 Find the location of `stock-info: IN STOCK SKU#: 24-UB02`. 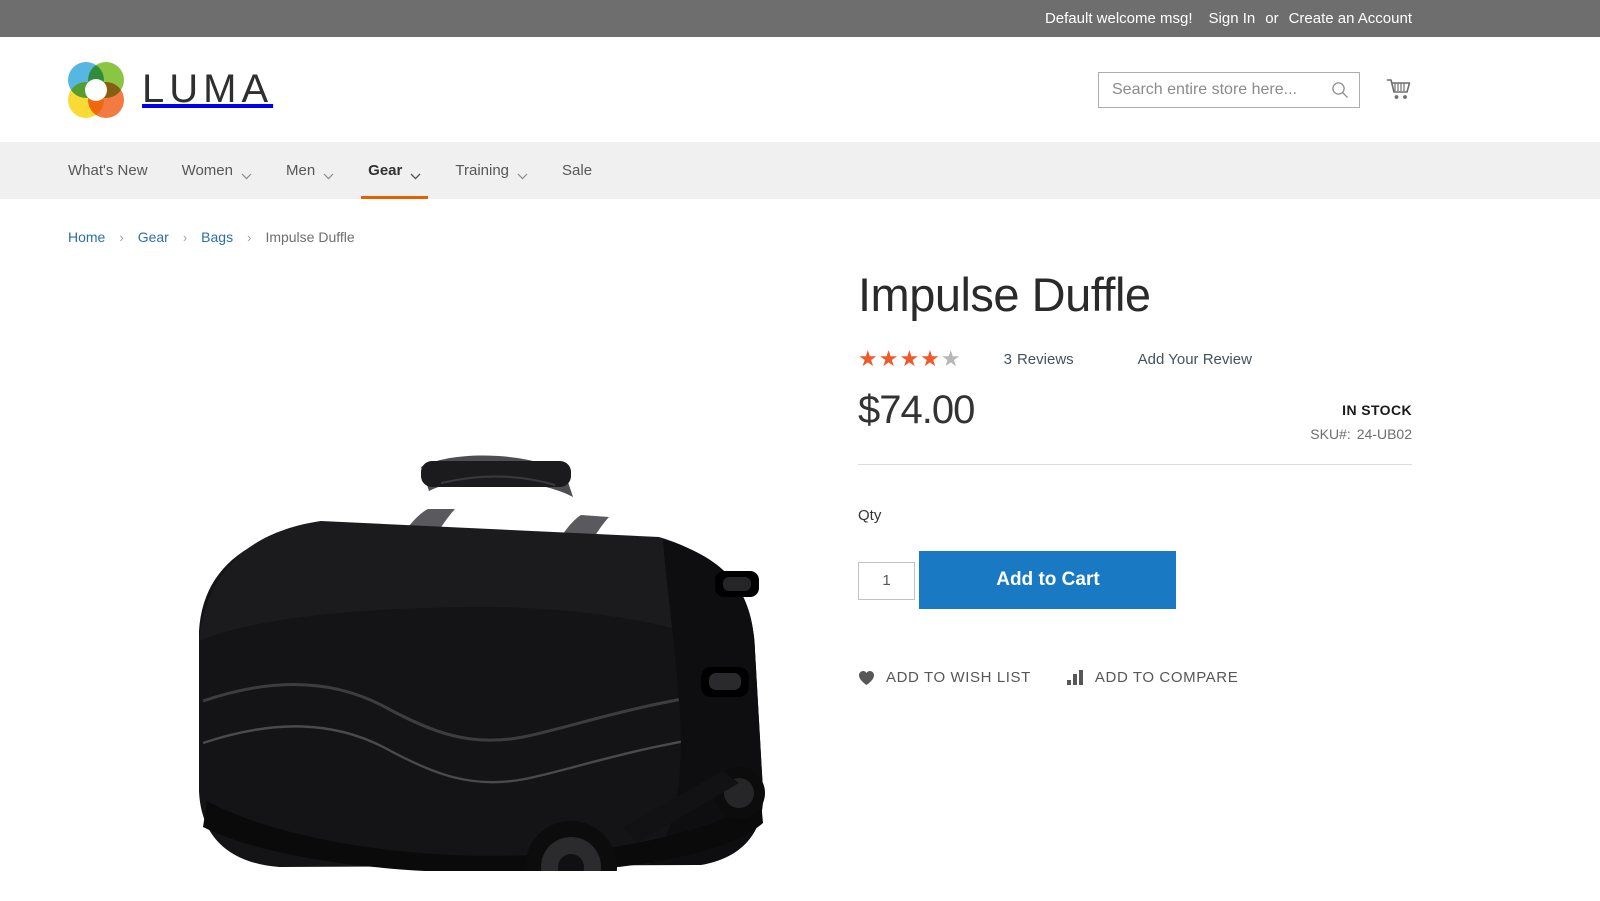

stock-info: IN STOCK SKU#: 24-UB02 is located at coordinates (1361, 415).